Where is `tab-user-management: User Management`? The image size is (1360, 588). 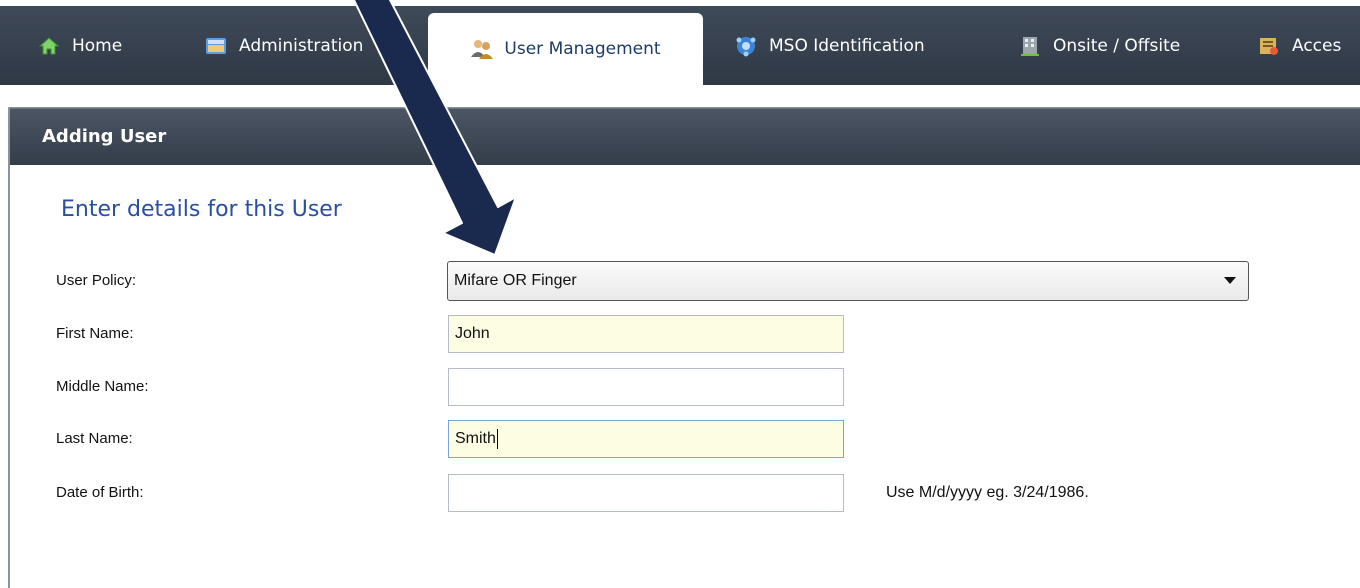
tab-user-management: User Management is located at coordinates (565, 49).